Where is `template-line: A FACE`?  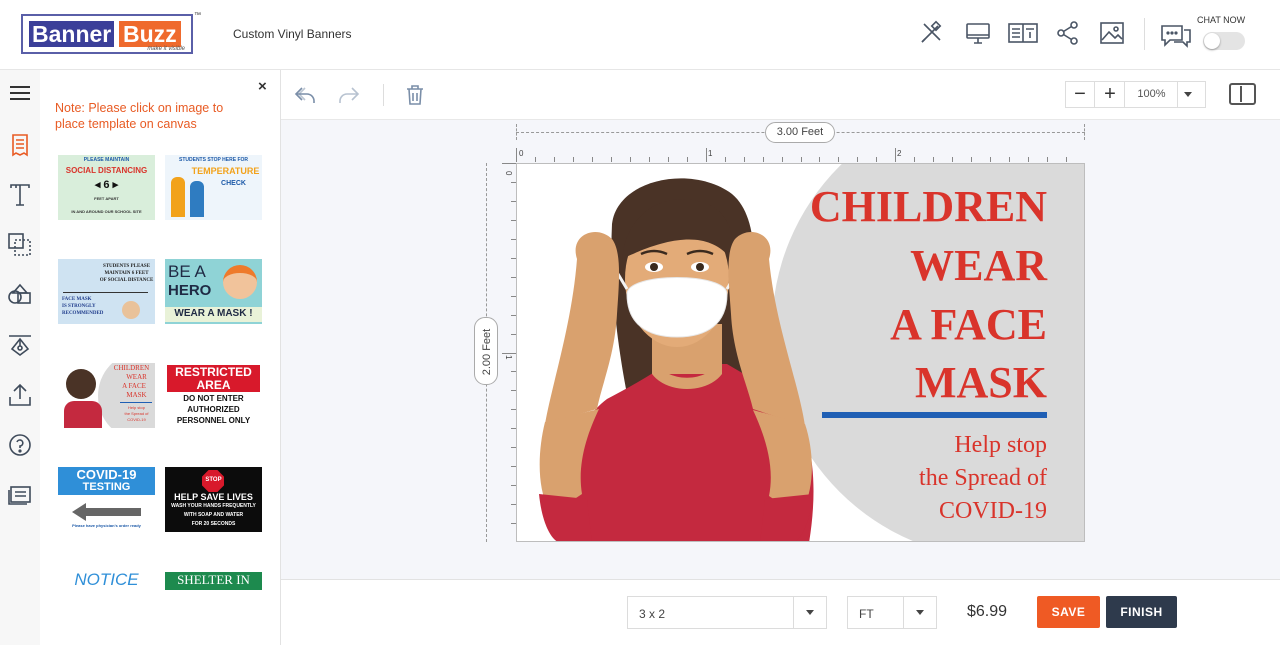 template-line: A FACE is located at coordinates (134, 386).